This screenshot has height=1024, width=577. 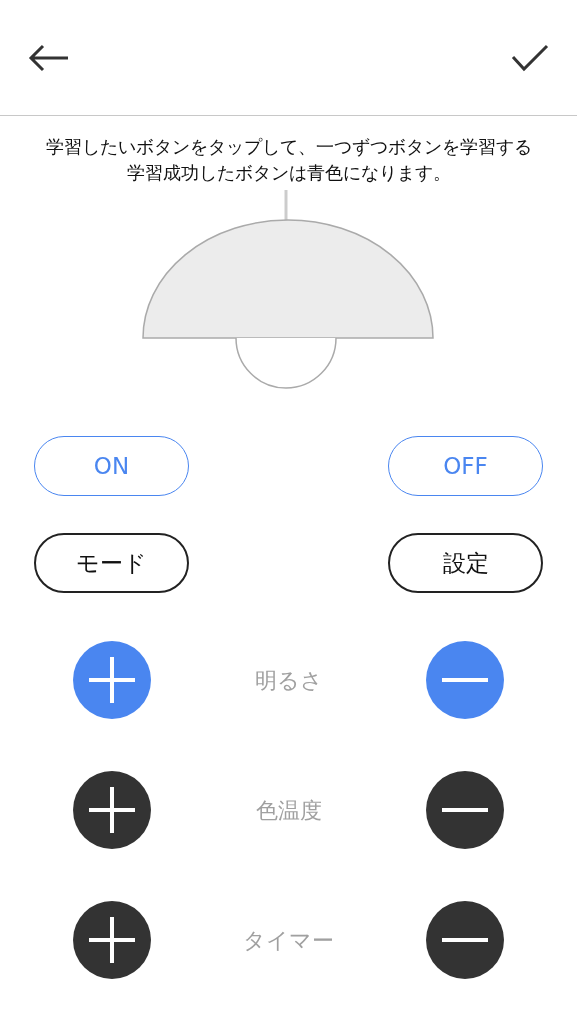 I want to click on remote-button: ON, so click(x=111, y=466).